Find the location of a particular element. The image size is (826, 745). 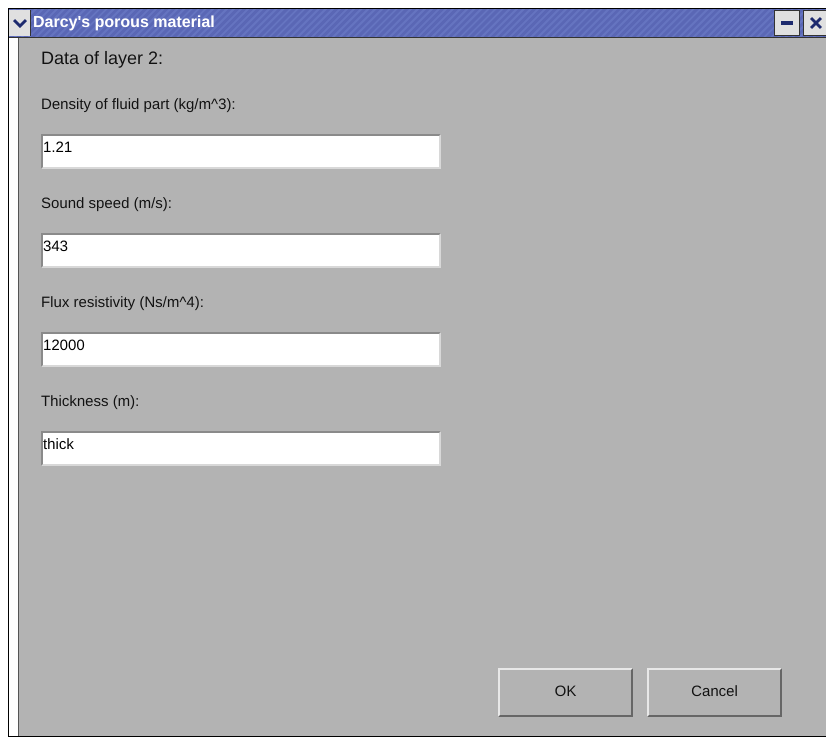

cancel-button: Cancel is located at coordinates (714, 692).